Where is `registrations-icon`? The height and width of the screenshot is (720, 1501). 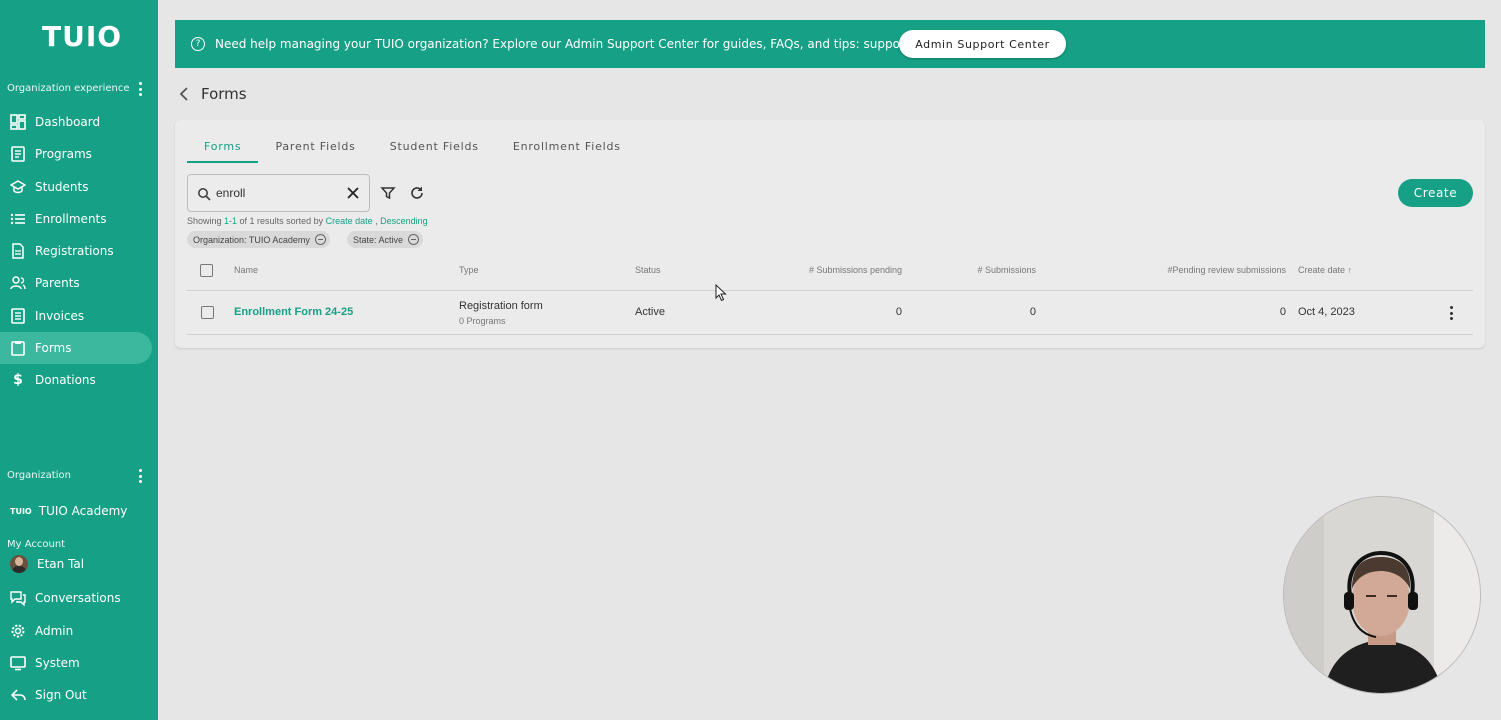
registrations-icon is located at coordinates (18, 251).